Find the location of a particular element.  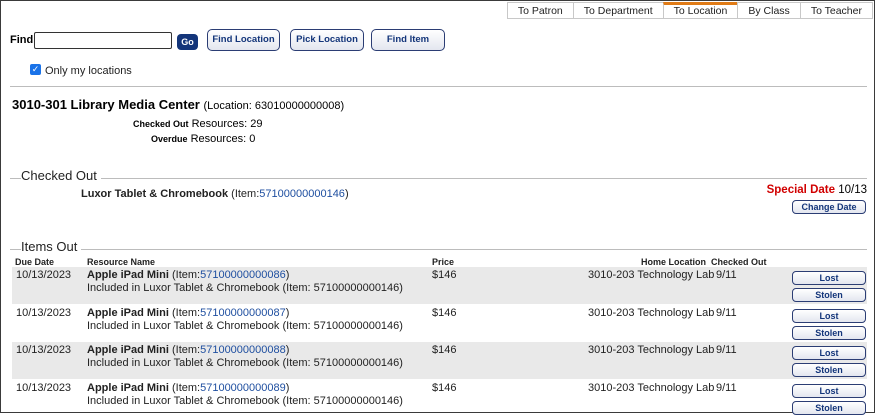

special-date: Special Date 10/13 is located at coordinates (817, 190).